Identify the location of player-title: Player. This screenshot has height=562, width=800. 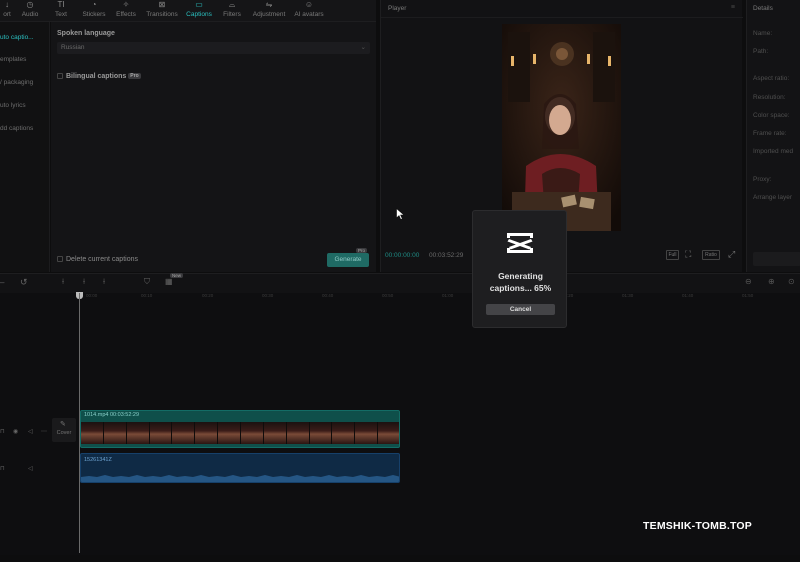
(397, 8).